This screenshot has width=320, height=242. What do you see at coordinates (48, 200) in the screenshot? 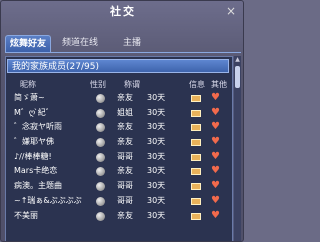
I see `member-name: ~↑瑞ぁ&ぷぷぷぷ` at bounding box center [48, 200].